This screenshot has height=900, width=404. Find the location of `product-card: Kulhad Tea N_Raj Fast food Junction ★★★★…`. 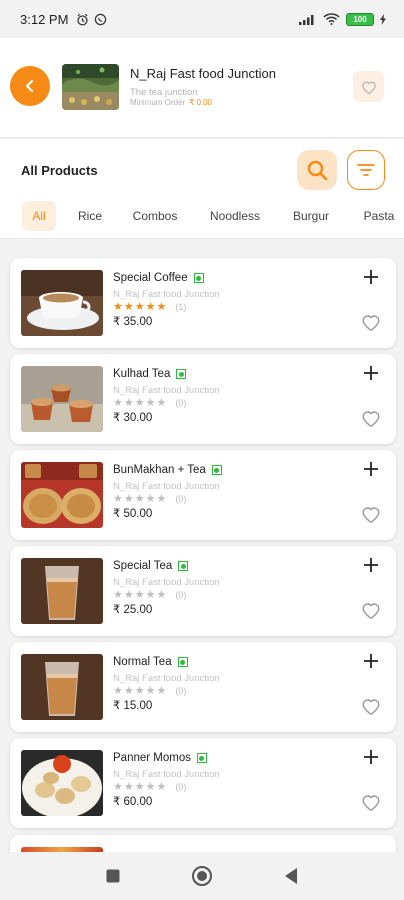

product-card: Kulhad Tea N_Raj Fast food Junction ★★★★… is located at coordinates (203, 399).